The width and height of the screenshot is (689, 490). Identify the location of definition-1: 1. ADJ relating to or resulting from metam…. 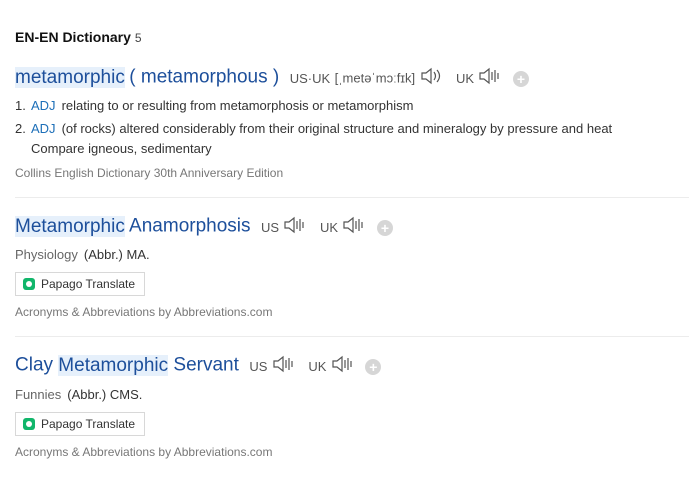
(214, 105).